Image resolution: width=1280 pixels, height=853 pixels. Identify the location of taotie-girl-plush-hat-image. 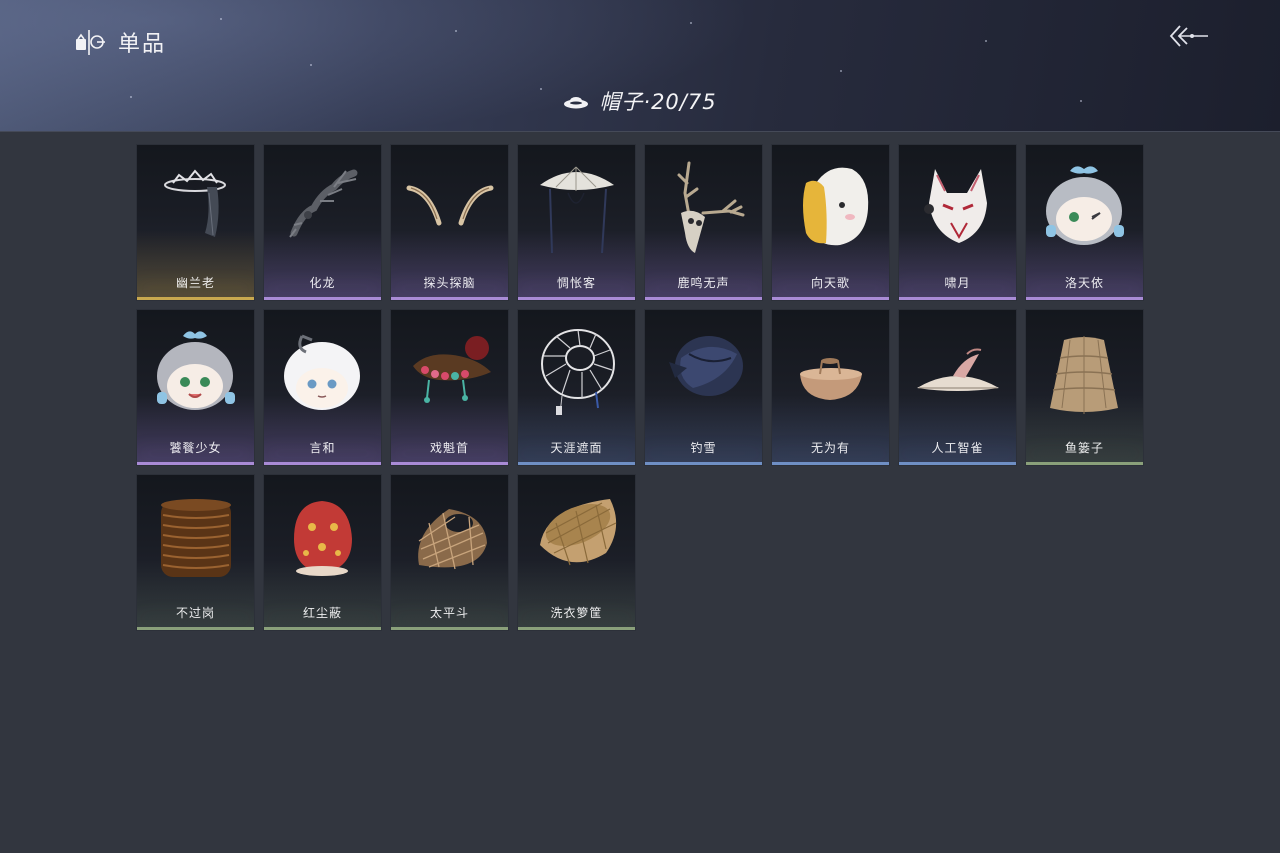
(195, 370).